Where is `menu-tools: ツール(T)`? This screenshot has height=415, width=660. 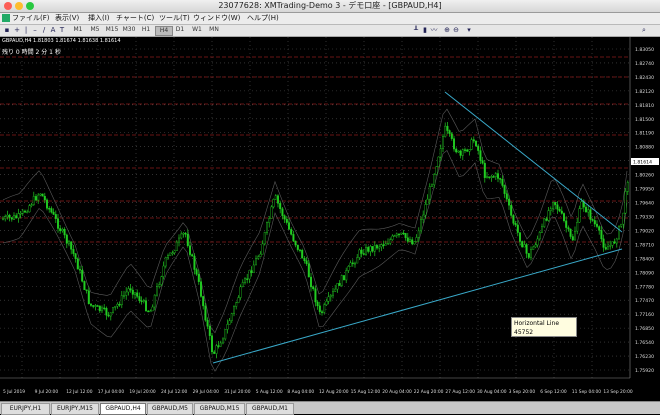 menu-tools: ツール(T) is located at coordinates (174, 18).